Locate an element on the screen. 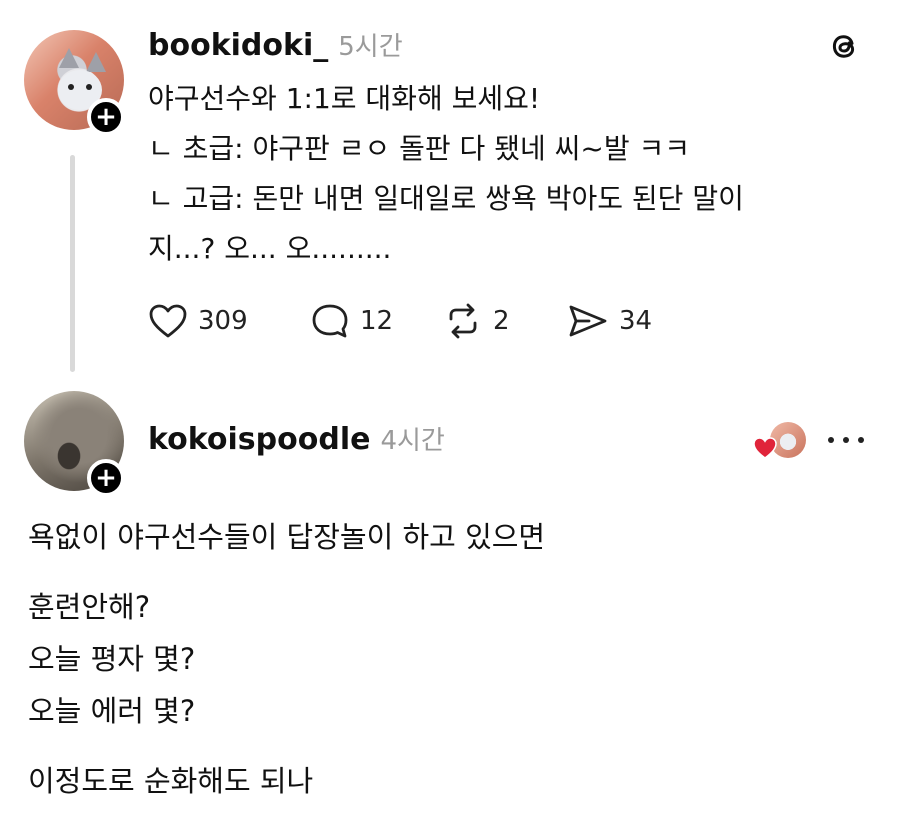 This screenshot has height=824, width=900. repost-icon is located at coordinates (463, 321).